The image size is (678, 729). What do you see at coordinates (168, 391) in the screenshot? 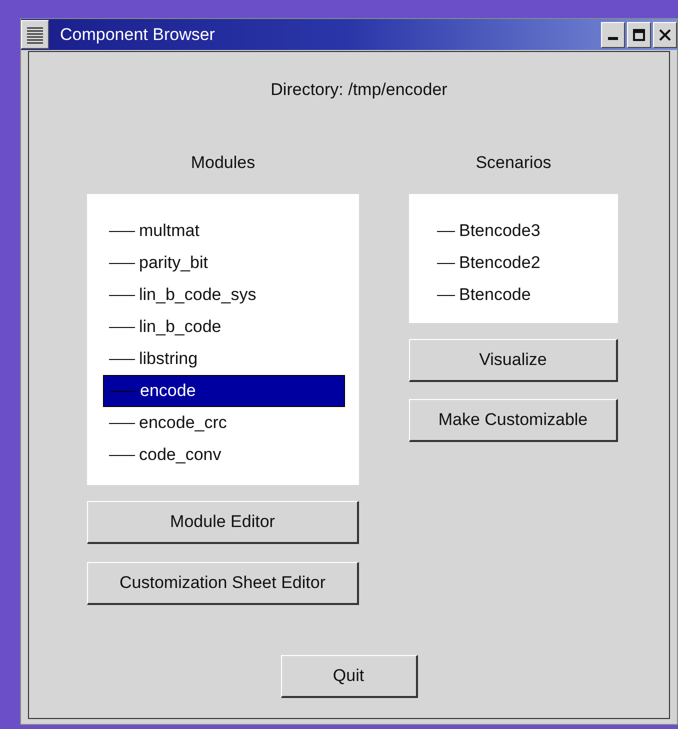
I see `item-label: encode` at bounding box center [168, 391].